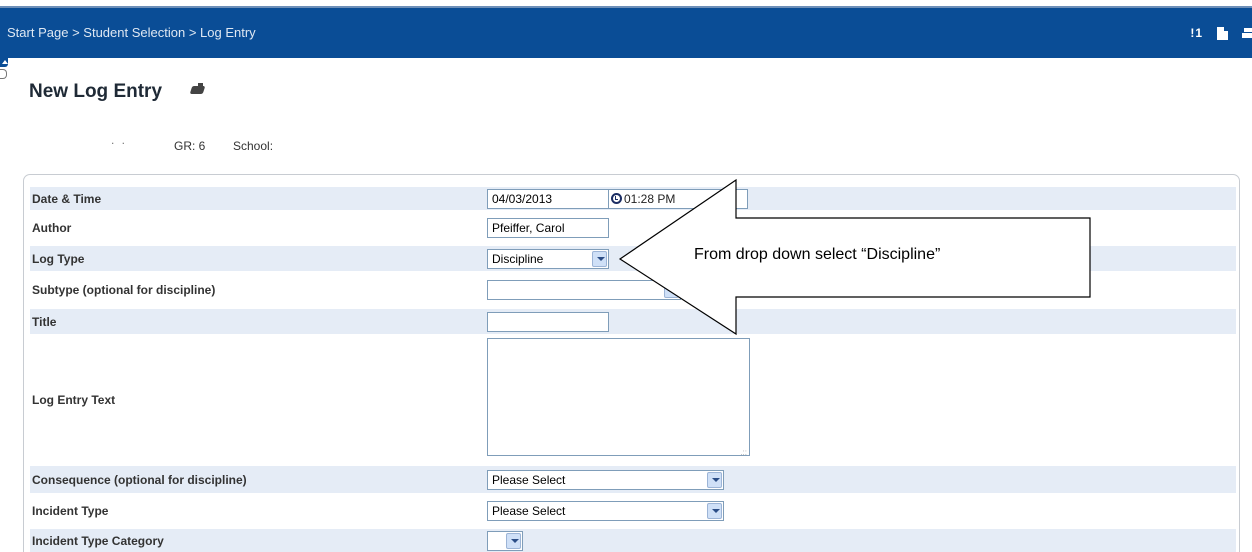 Image resolution: width=1252 pixels, height=552 pixels. I want to click on log-type-label: Log Type, so click(58, 258).